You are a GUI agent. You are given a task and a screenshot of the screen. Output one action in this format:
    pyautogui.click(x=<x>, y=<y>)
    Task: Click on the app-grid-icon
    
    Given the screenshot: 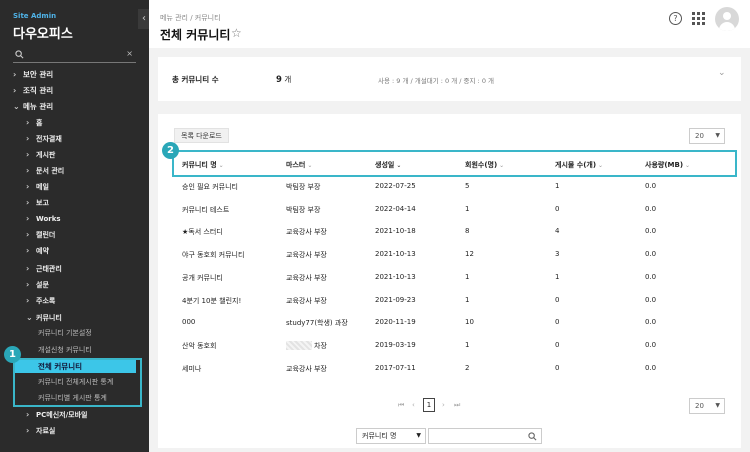 What is the action you would take?
    pyautogui.click(x=698, y=18)
    